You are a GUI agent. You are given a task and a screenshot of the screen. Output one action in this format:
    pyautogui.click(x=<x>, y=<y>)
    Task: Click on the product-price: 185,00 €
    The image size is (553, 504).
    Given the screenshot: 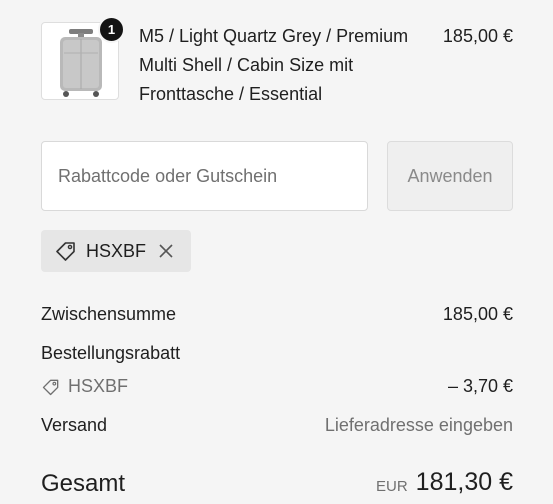 What is the action you would take?
    pyautogui.click(x=477, y=36)
    